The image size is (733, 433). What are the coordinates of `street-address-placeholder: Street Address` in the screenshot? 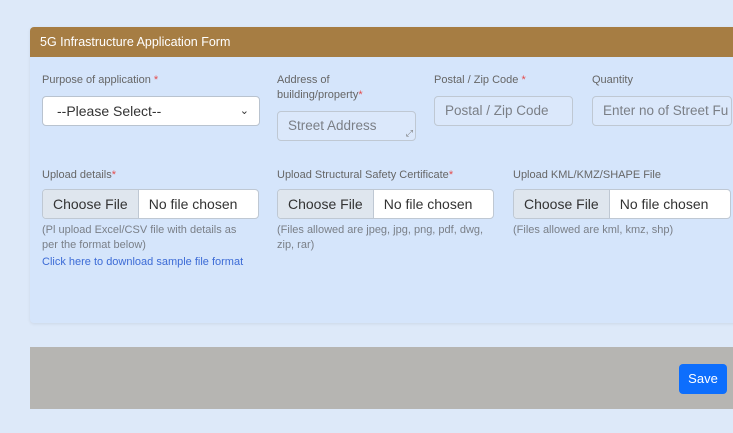 It's located at (332, 125).